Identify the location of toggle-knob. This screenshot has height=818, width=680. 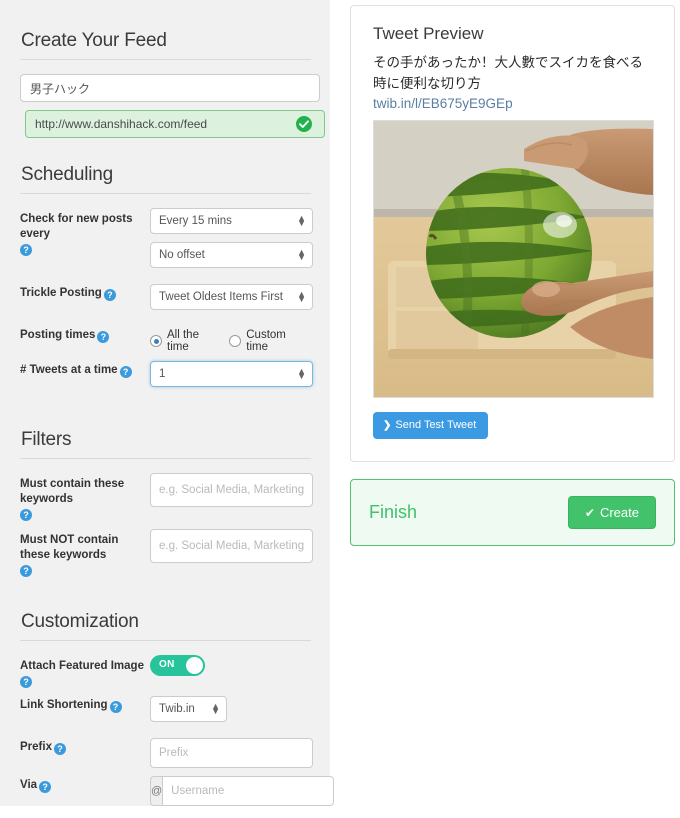
(194, 665).